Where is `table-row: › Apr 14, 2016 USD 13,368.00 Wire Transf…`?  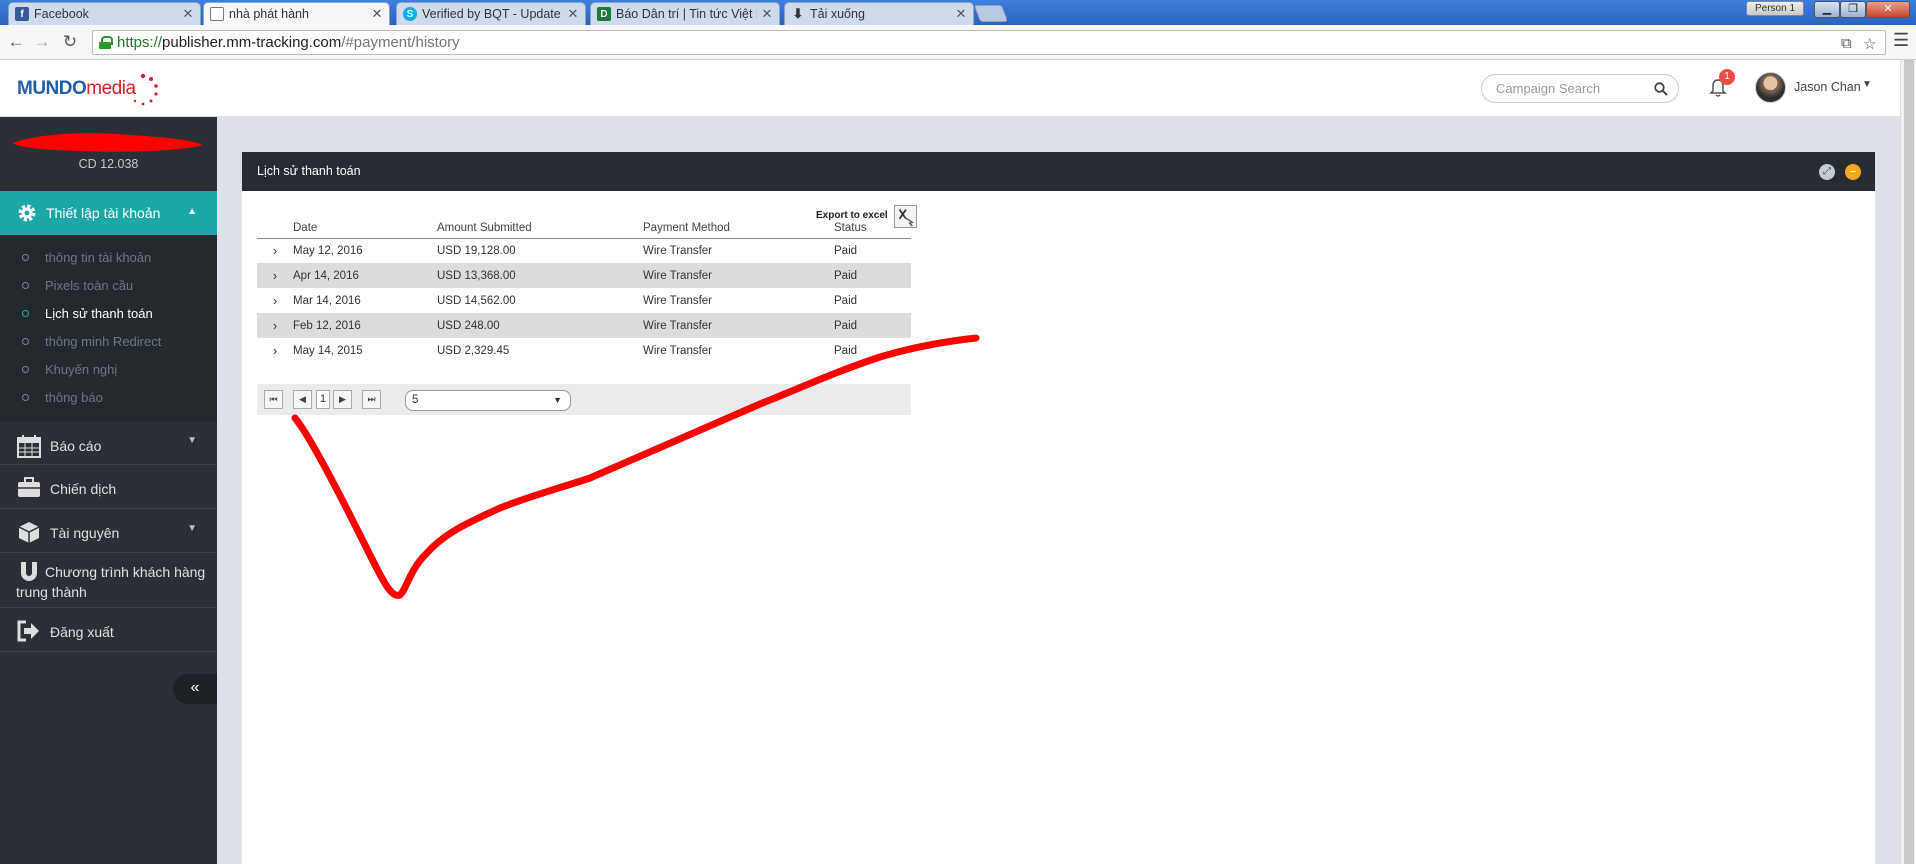 table-row: › Apr 14, 2016 USD 13,368.00 Wire Transf… is located at coordinates (584, 275).